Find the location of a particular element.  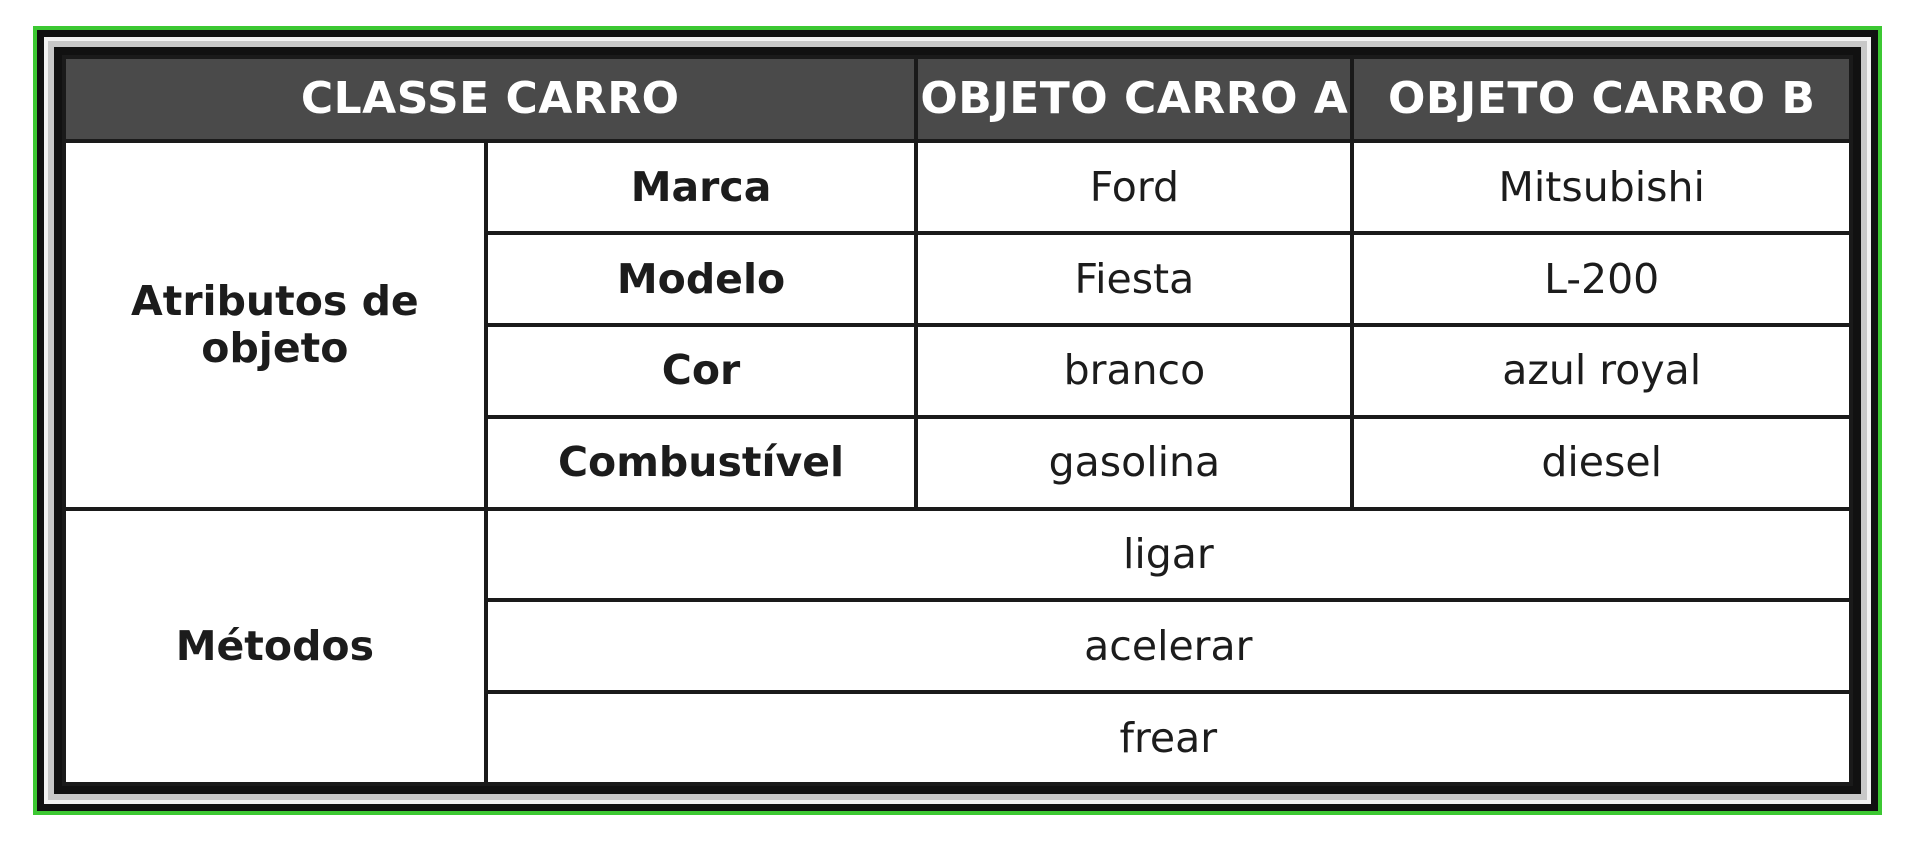

attribute-value-a-marca: Ford is located at coordinates (1134, 187).